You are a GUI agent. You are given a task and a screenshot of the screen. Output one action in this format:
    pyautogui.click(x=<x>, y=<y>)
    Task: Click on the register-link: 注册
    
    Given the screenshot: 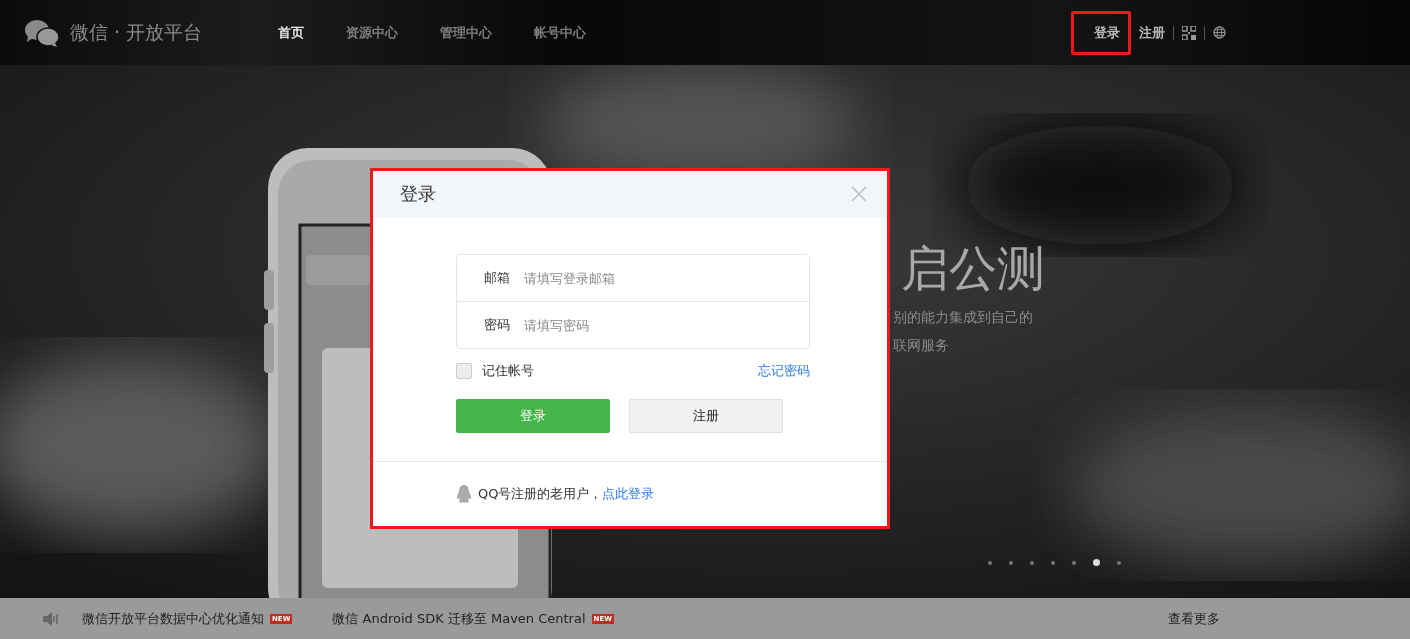 What is the action you would take?
    pyautogui.click(x=1152, y=32)
    